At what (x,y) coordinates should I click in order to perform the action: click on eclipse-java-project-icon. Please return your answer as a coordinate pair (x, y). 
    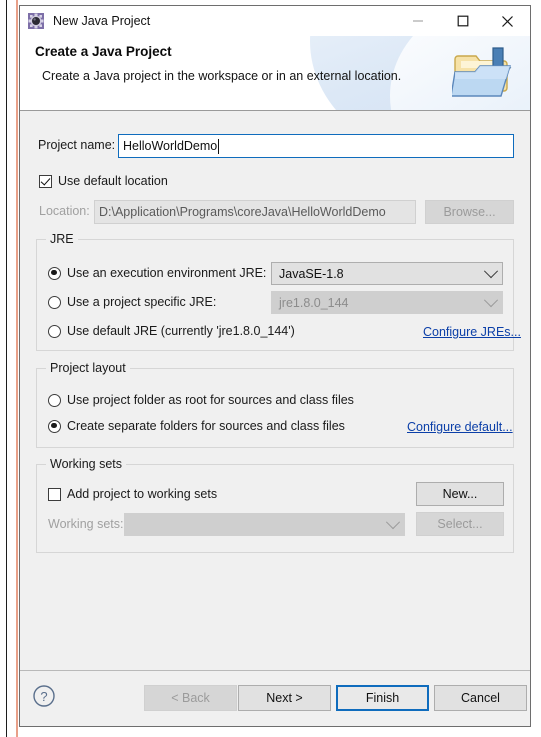
    Looking at the image, I should click on (36, 21).